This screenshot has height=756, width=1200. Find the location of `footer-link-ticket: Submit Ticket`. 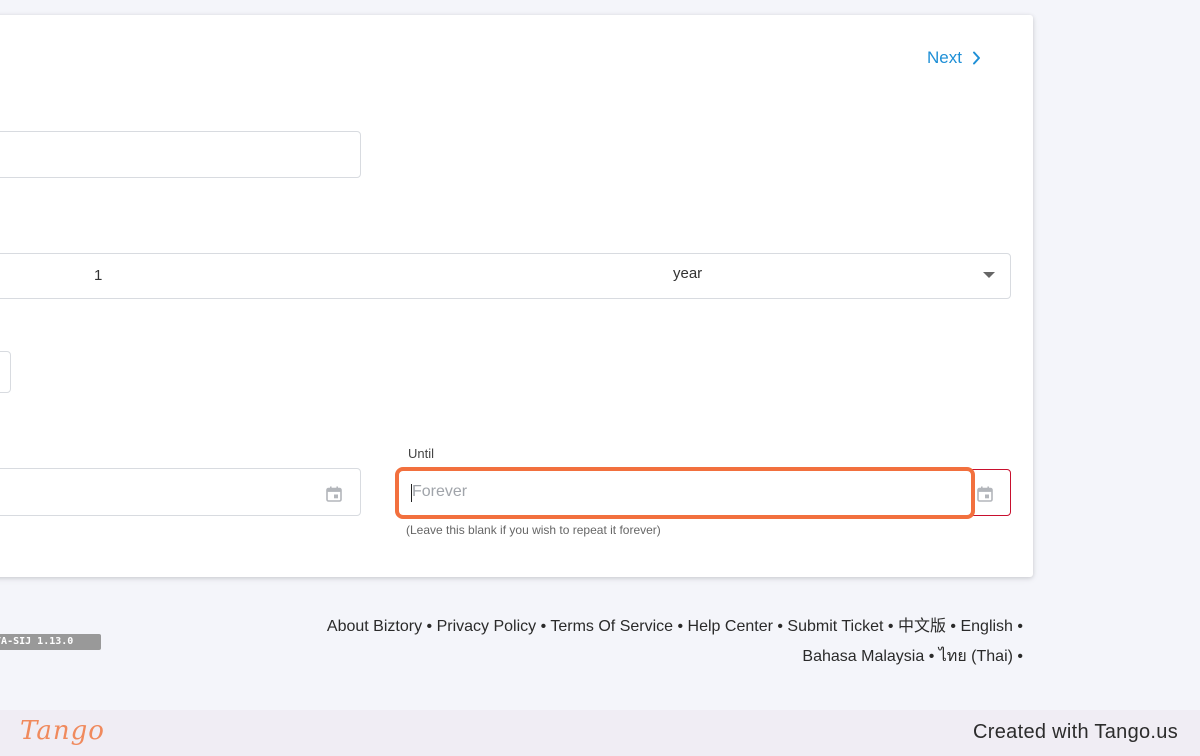

footer-link-ticket: Submit Ticket is located at coordinates (835, 626).